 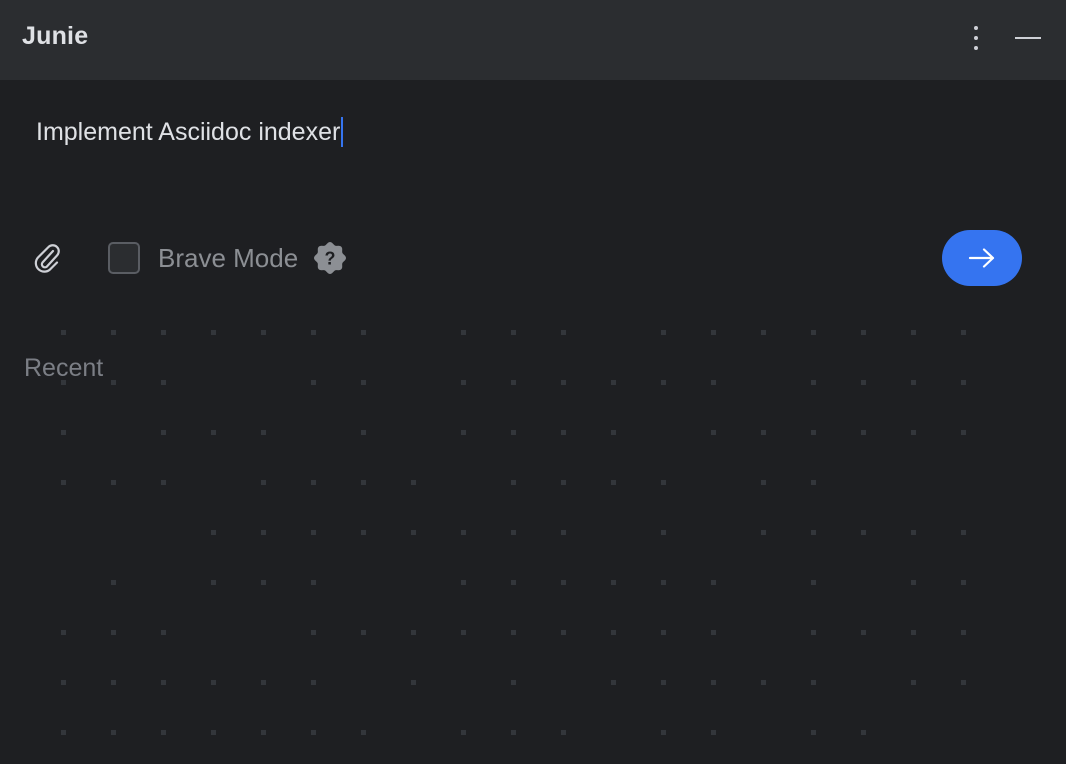 I want to click on vertical-ellipsis-icon, so click(x=976, y=28).